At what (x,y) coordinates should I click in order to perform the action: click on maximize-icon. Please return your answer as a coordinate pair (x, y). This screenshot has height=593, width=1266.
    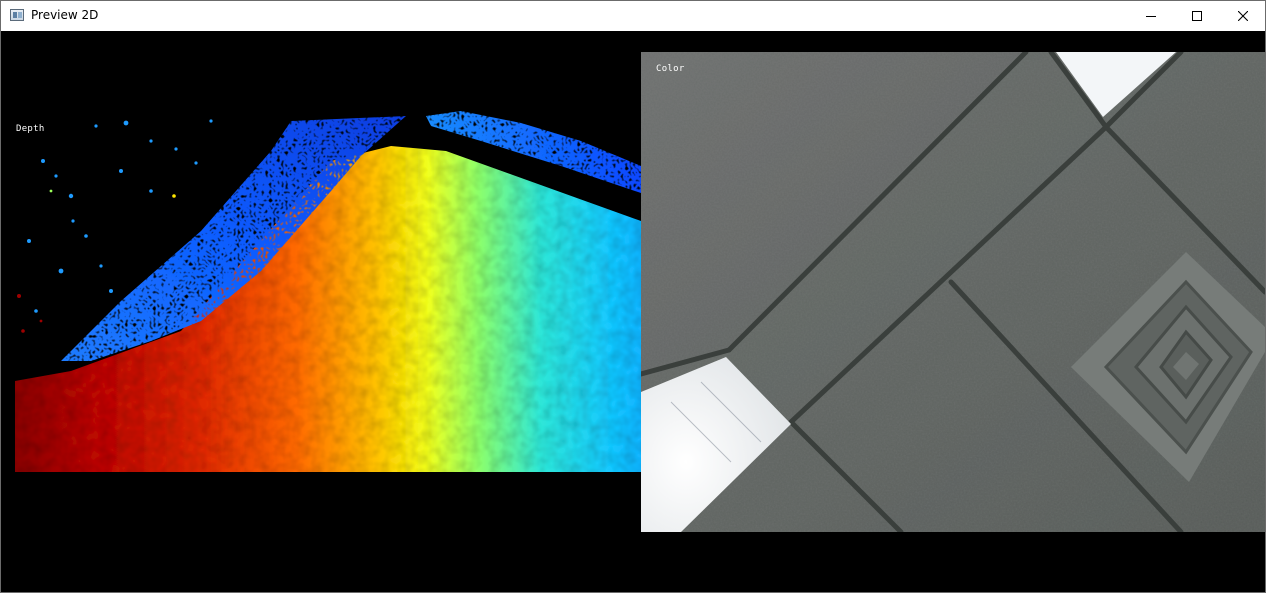
    Looking at the image, I should click on (1197, 16).